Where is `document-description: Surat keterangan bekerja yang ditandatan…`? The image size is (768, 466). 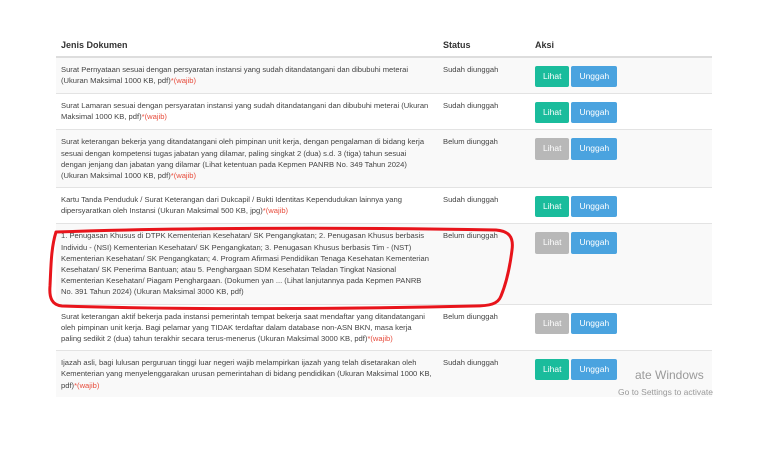
document-description: Surat keterangan bekerja yang ditandatan… is located at coordinates (243, 159).